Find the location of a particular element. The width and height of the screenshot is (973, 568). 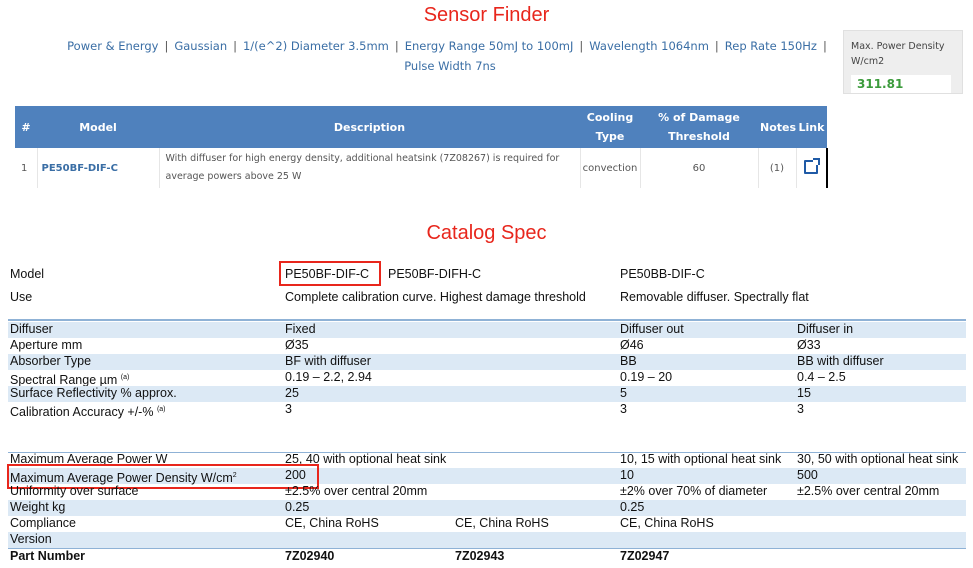

spec-value: 25 is located at coordinates (292, 393).